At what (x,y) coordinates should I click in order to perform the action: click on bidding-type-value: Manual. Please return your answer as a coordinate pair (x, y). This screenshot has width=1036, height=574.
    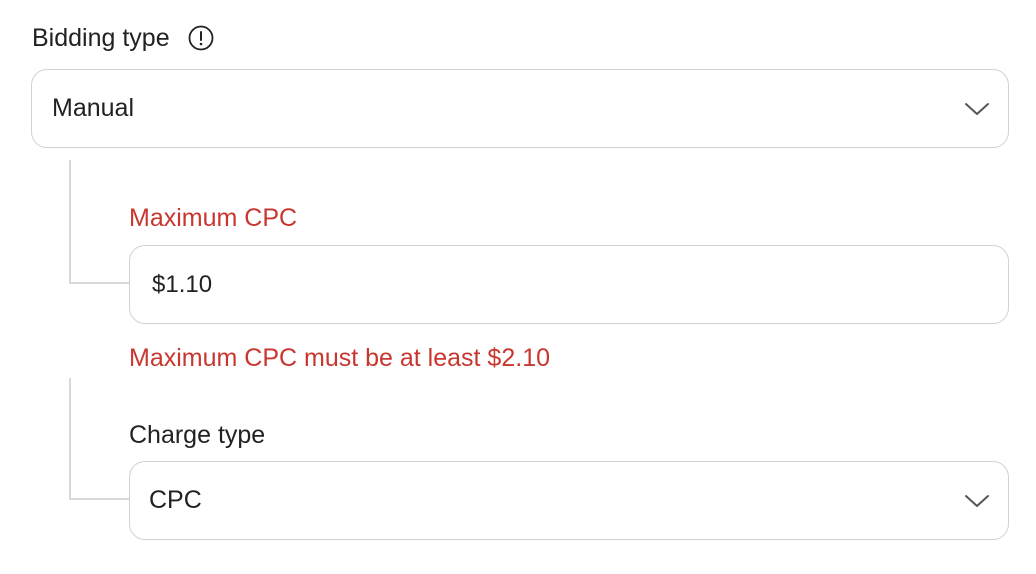
    Looking at the image, I should click on (93, 108).